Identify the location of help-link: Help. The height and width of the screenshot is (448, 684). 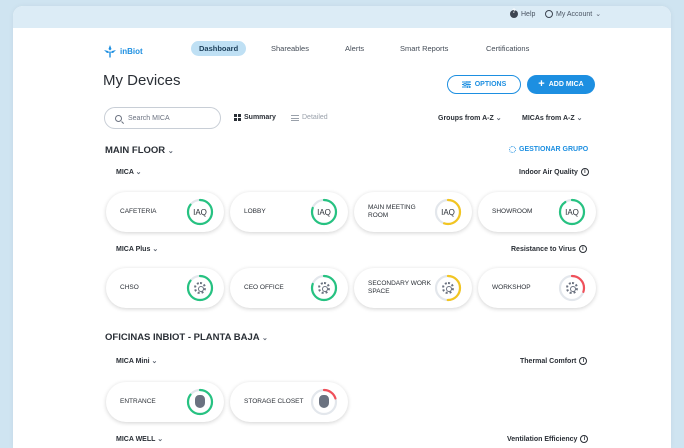
(523, 13).